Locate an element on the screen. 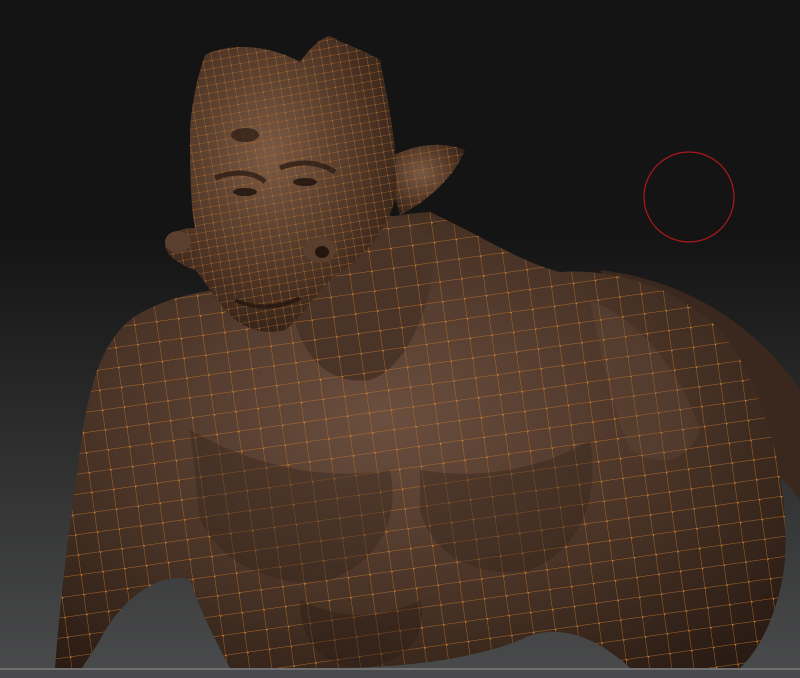 This screenshot has height=678, width=800. eye-right is located at coordinates (305, 182).